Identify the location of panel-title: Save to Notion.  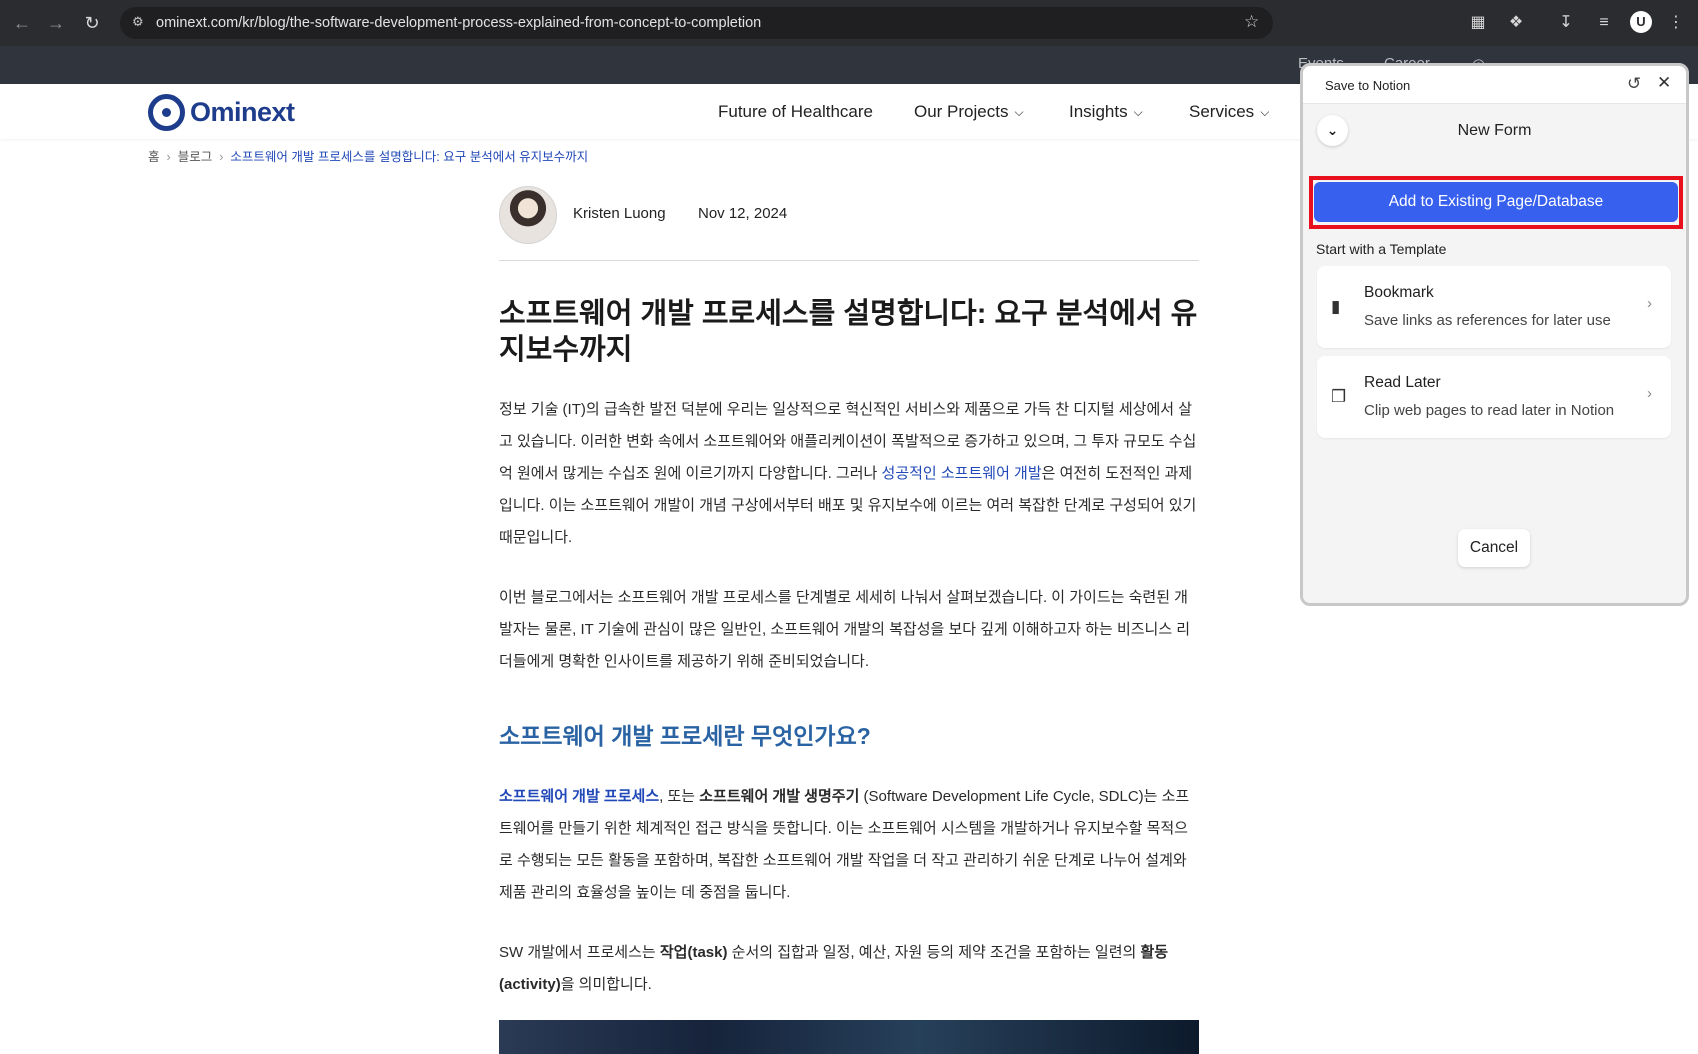
(1368, 85).